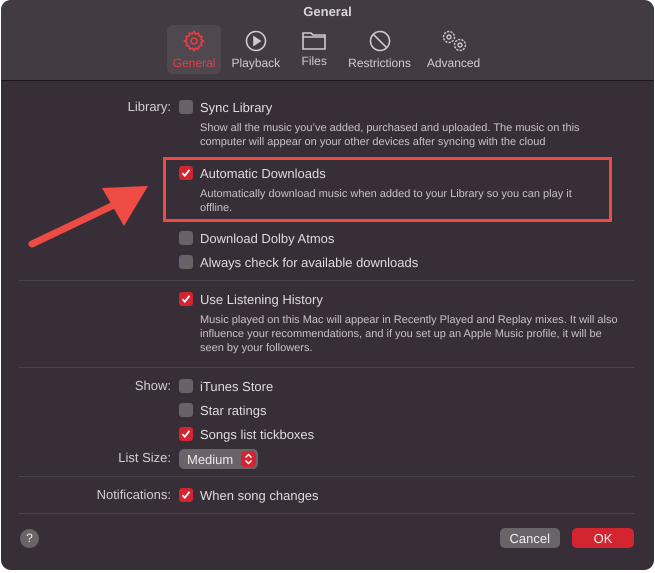 This screenshot has height=573, width=655. I want to click on preferences-tab: Advanced, so click(453, 49).